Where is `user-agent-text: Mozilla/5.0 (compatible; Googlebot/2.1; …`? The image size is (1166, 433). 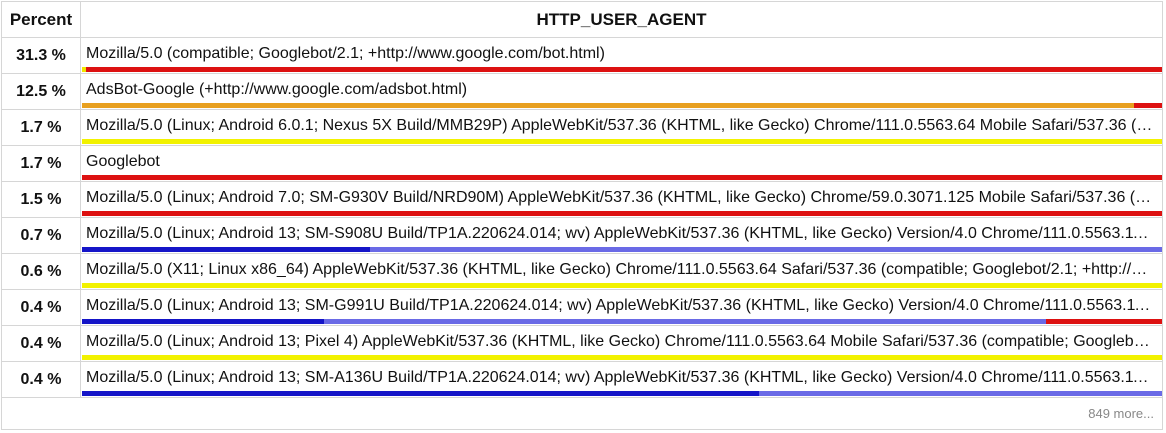 user-agent-text: Mozilla/5.0 (compatible; Googlebot/2.1; … is located at coordinates (345, 53).